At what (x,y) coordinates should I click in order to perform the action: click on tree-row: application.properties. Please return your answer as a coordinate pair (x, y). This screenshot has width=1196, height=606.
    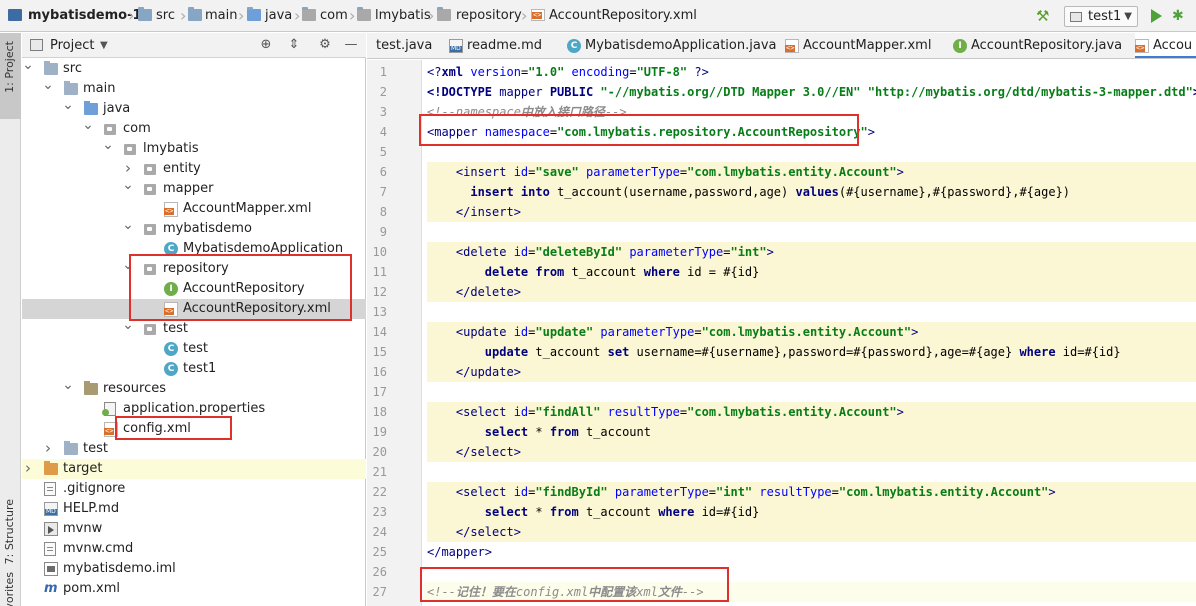
    Looking at the image, I should click on (194, 409).